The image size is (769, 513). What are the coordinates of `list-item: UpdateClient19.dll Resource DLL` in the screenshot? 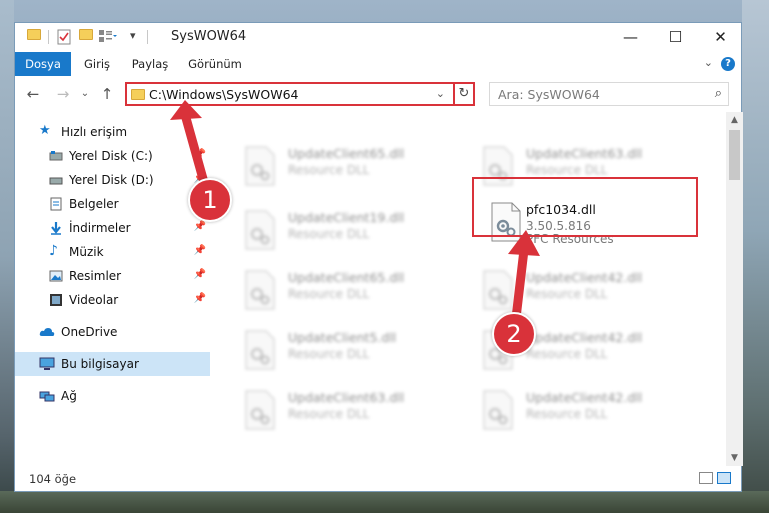 It's located at (344, 232).